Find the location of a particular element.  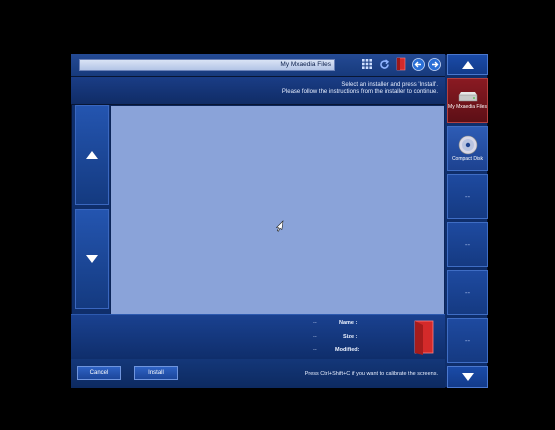

size-label: Size : is located at coordinates (350, 337).